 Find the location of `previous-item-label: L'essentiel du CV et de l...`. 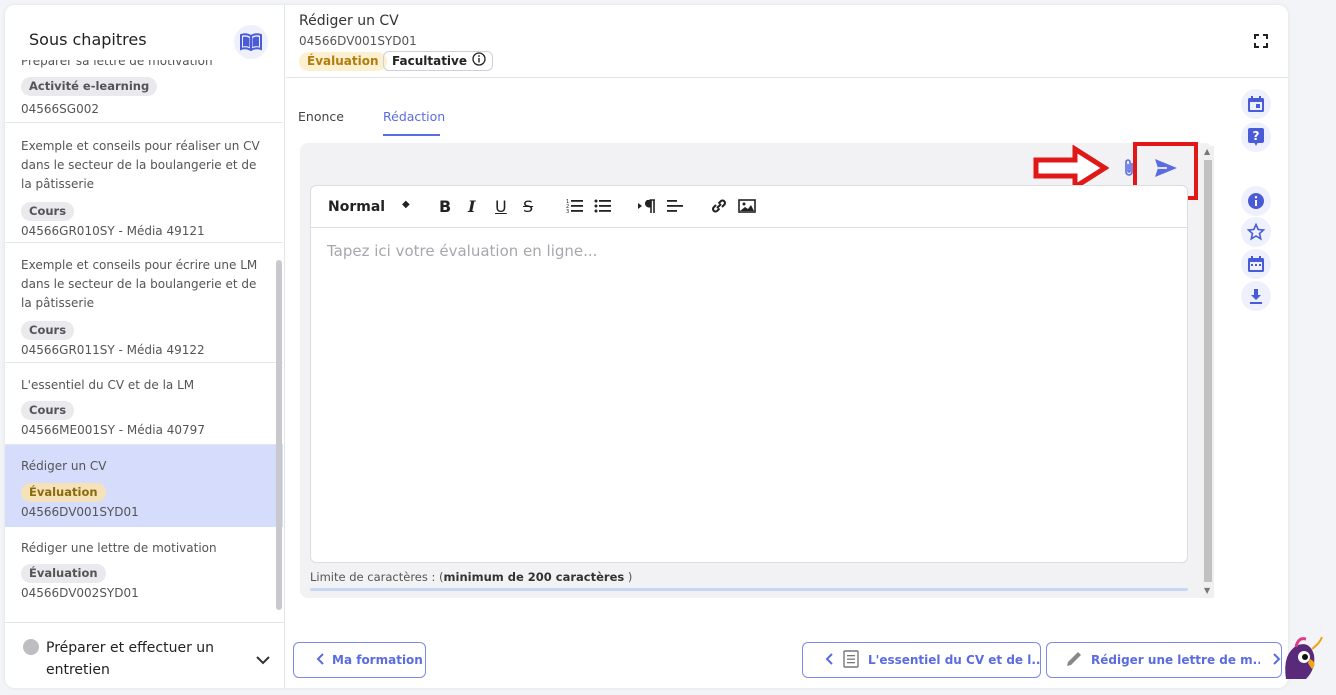

previous-item-label: L'essentiel du CV et de l... is located at coordinates (954, 660).